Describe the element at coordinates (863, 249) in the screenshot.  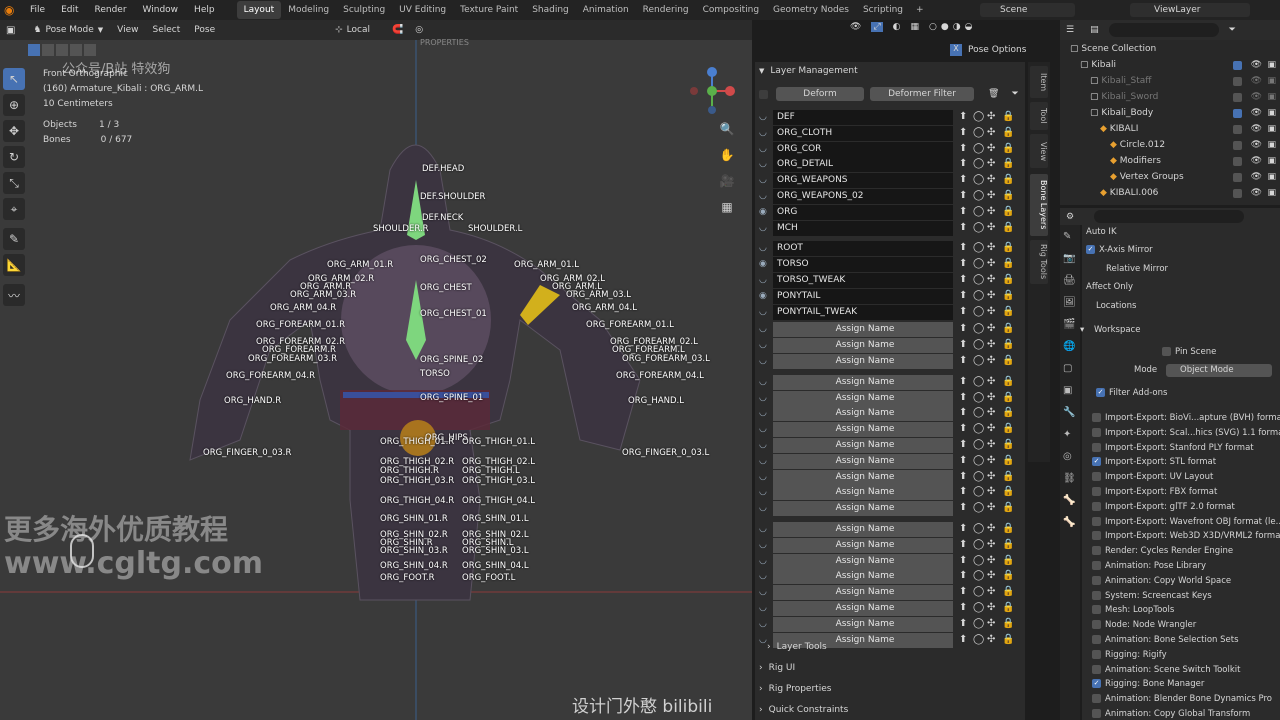
I see `layer-name: ROOT` at that location.